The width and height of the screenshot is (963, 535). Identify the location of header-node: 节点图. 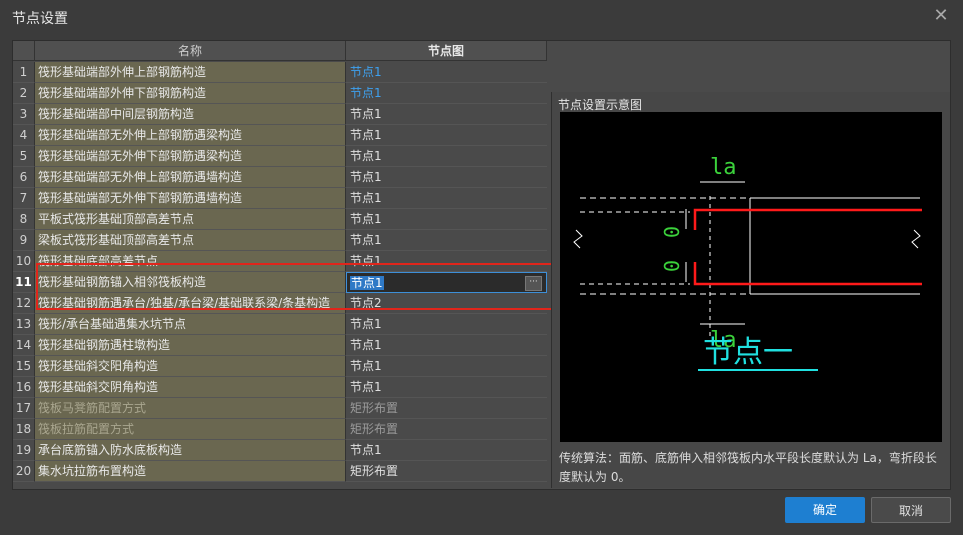
(446, 51).